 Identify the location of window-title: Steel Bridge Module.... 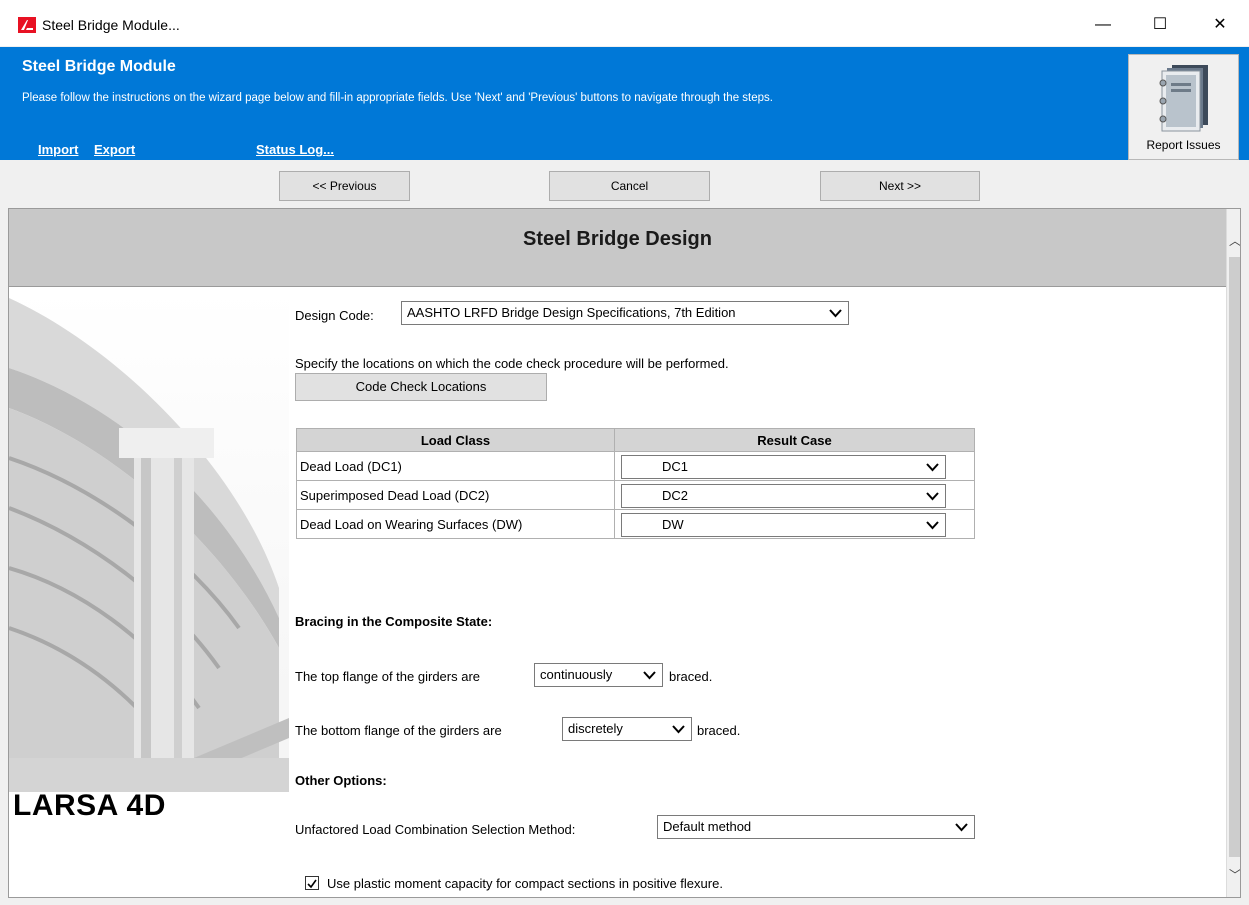
(111, 25).